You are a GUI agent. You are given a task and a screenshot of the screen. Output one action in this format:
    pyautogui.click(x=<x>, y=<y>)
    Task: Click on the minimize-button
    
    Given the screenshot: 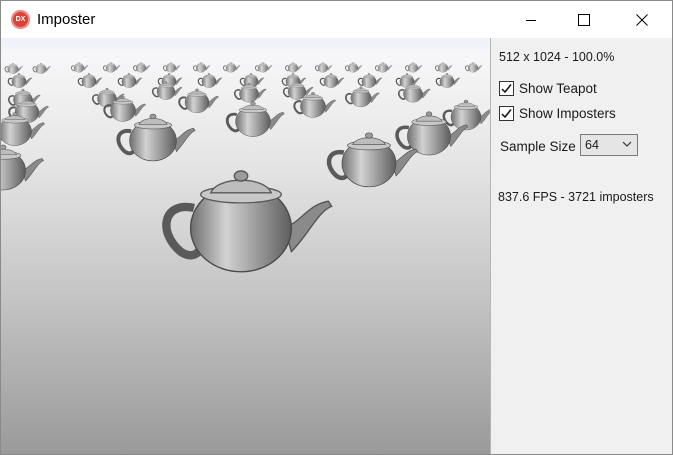 What is the action you would take?
    pyautogui.click(x=531, y=19)
    